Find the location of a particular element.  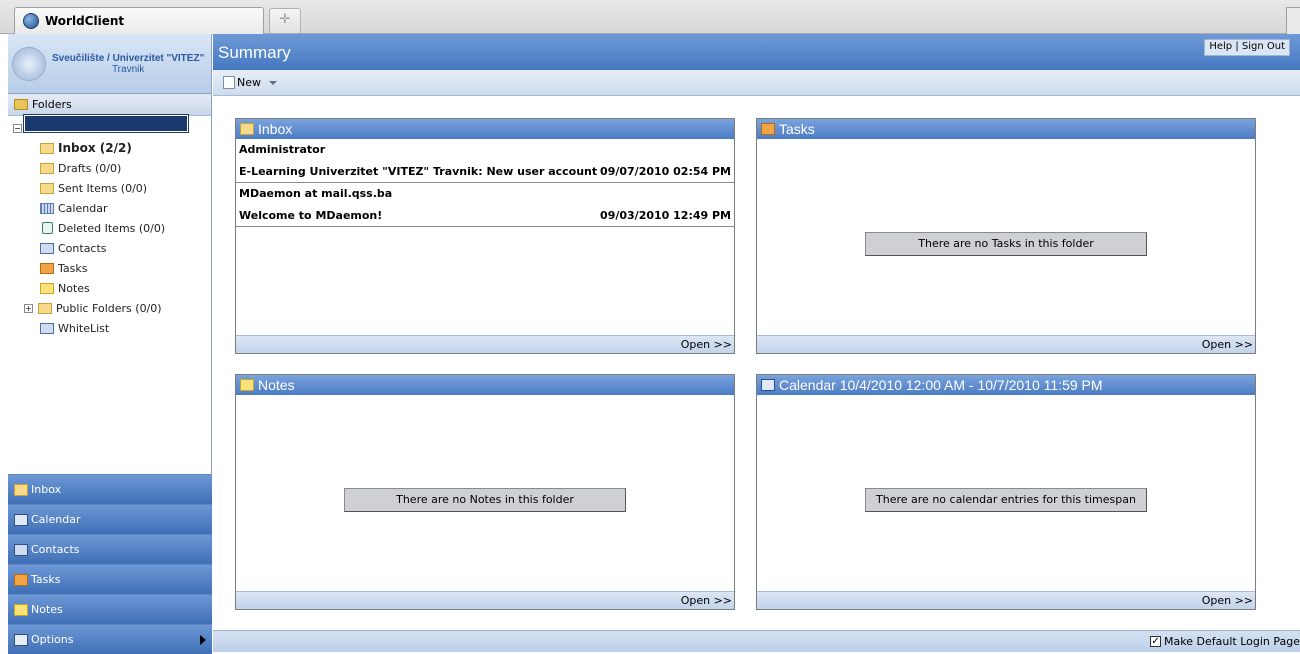

nav-options-button: Options is located at coordinates (110, 639).